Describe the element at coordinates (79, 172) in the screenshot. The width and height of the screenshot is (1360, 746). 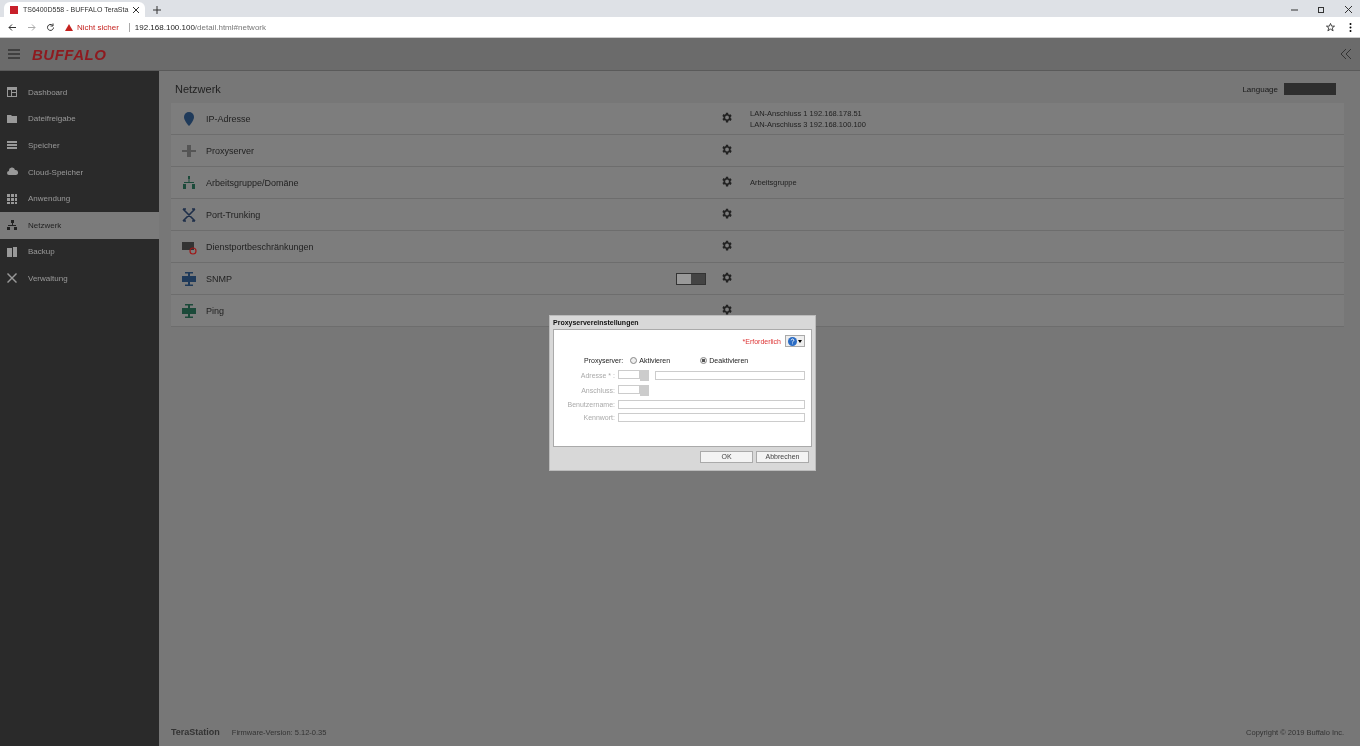
I see `sidebar-item: Cloud-Speicher` at that location.